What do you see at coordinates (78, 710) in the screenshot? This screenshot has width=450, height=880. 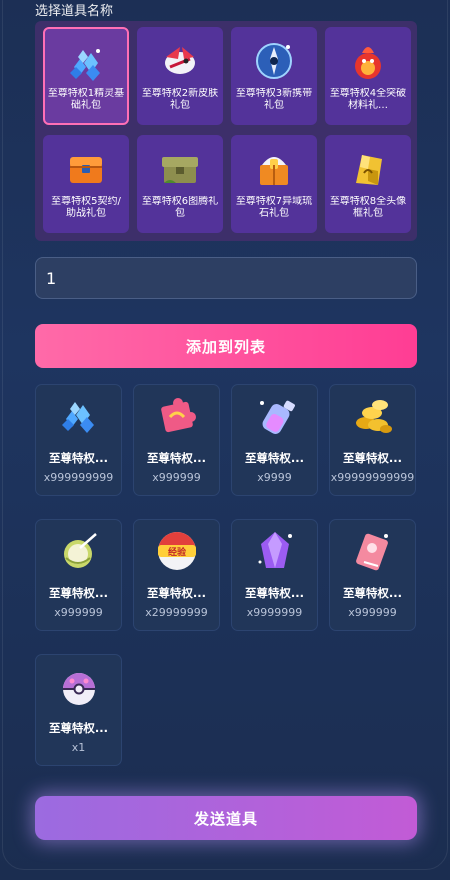 I see `list-item: 至尊特权... x1` at bounding box center [78, 710].